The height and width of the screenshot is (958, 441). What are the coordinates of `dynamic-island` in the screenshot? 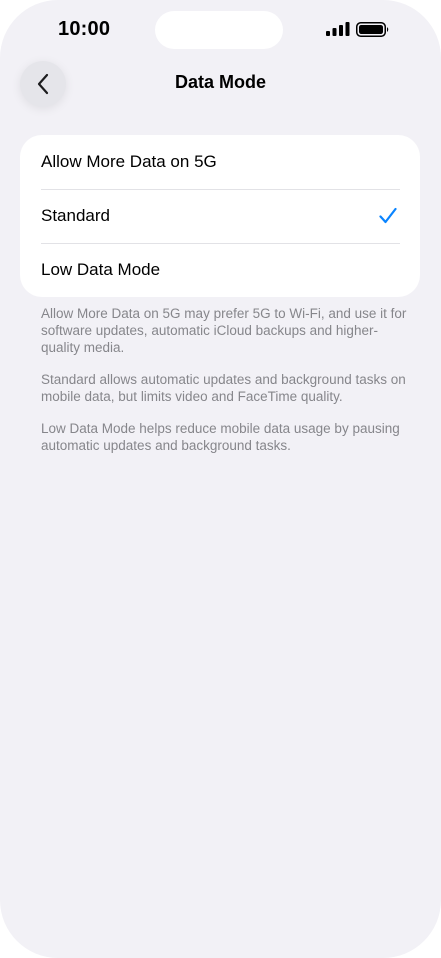 It's located at (219, 30).